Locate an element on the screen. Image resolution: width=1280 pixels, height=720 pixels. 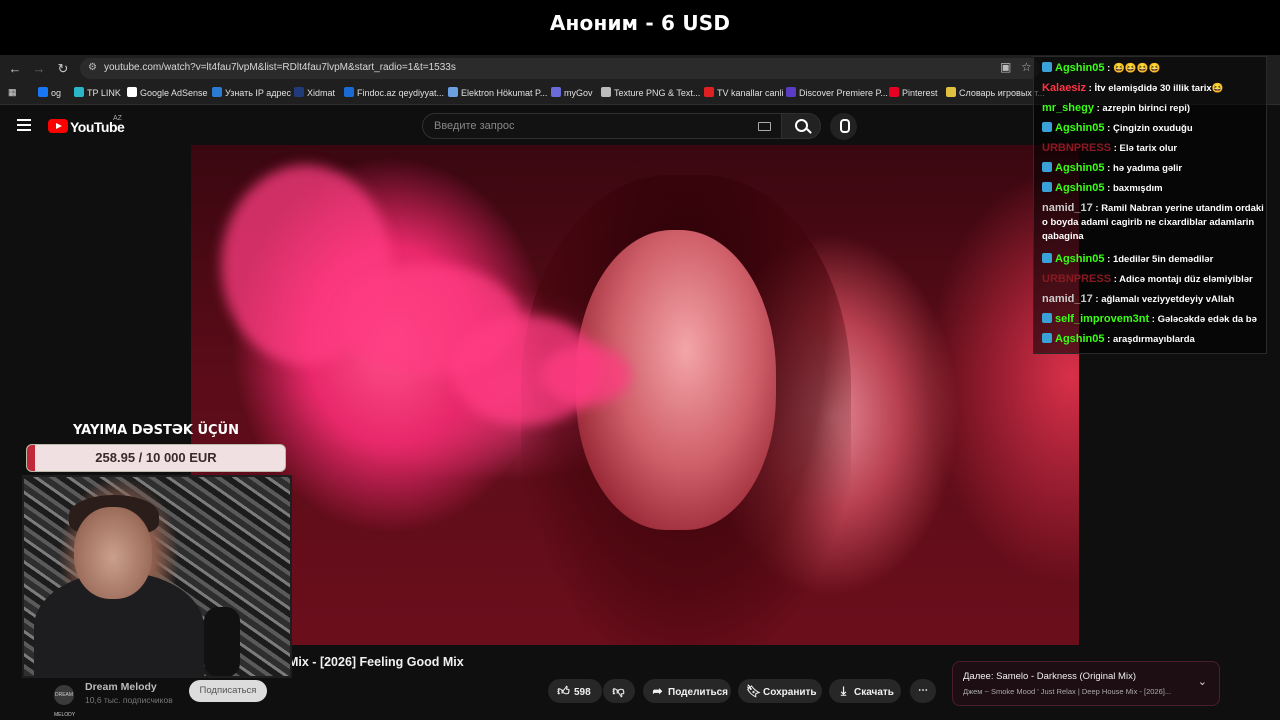
search-input: Введите запрос is located at coordinates (602, 126).